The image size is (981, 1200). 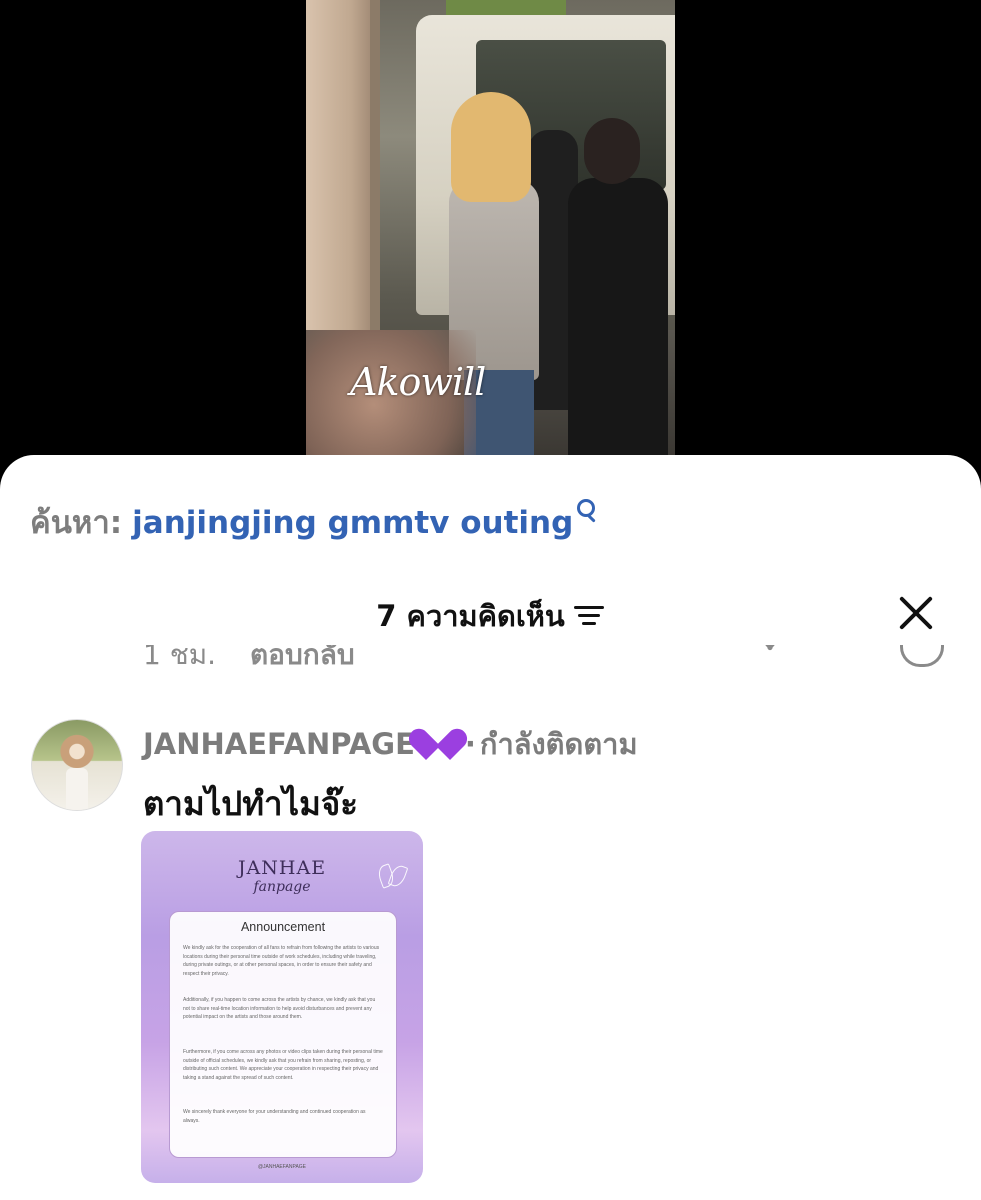 I want to click on search-query-link: janjingjing gmmtv outing, so click(x=352, y=523).